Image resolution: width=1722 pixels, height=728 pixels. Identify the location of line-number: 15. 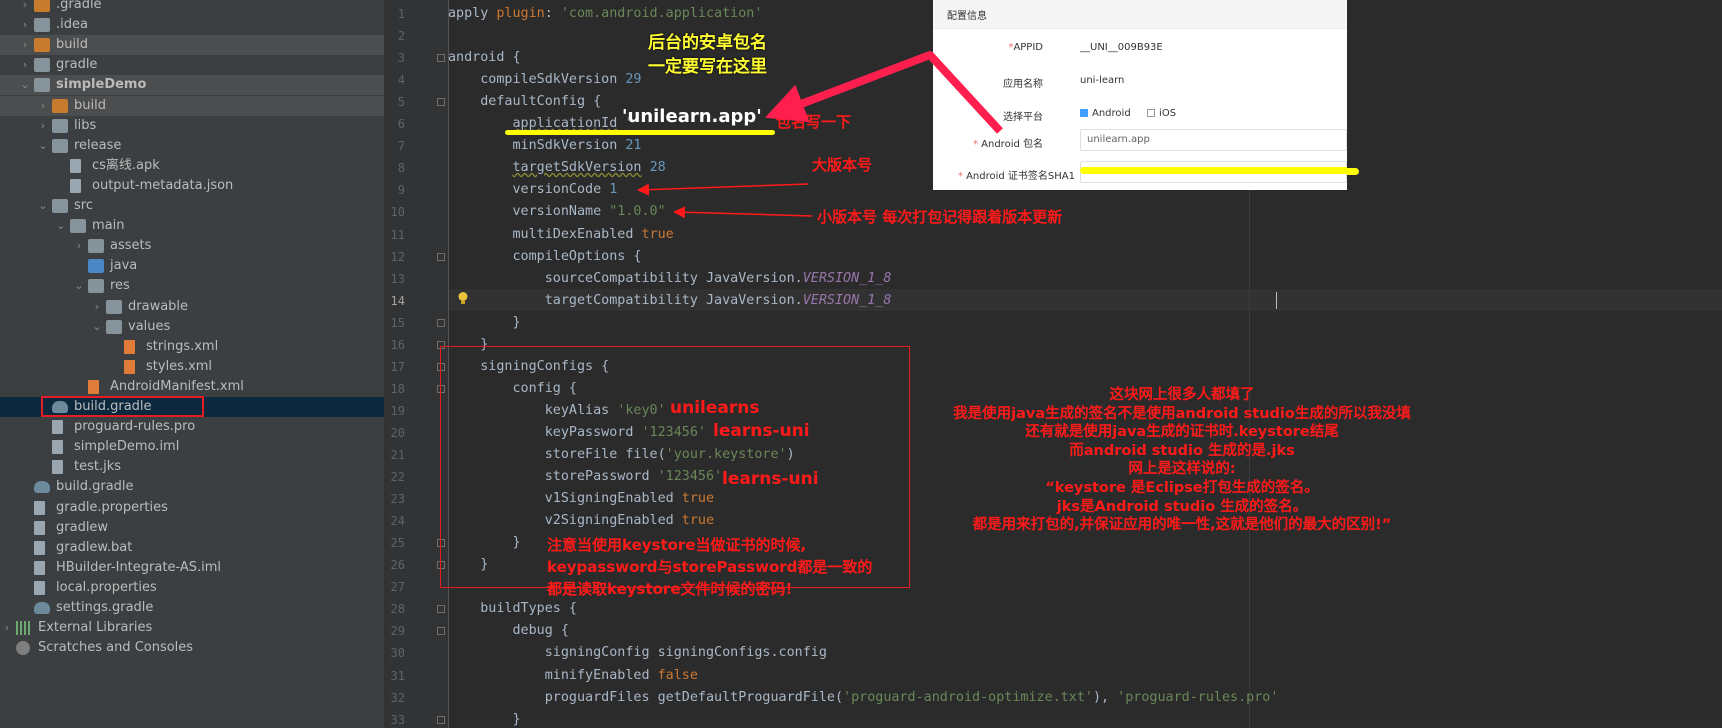
(397, 322).